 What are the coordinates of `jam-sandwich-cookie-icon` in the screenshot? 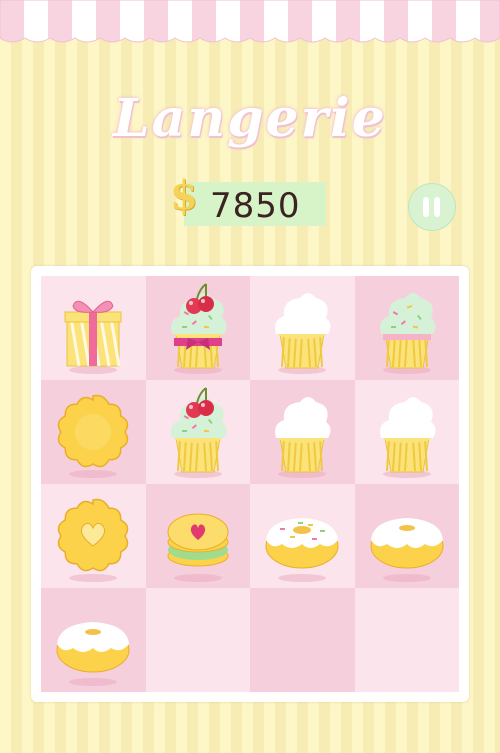 It's located at (198, 536).